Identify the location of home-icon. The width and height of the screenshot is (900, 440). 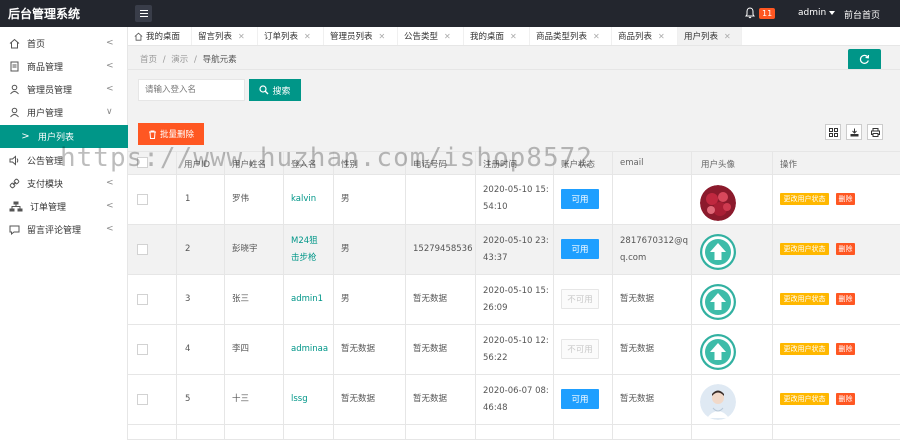
(14, 43).